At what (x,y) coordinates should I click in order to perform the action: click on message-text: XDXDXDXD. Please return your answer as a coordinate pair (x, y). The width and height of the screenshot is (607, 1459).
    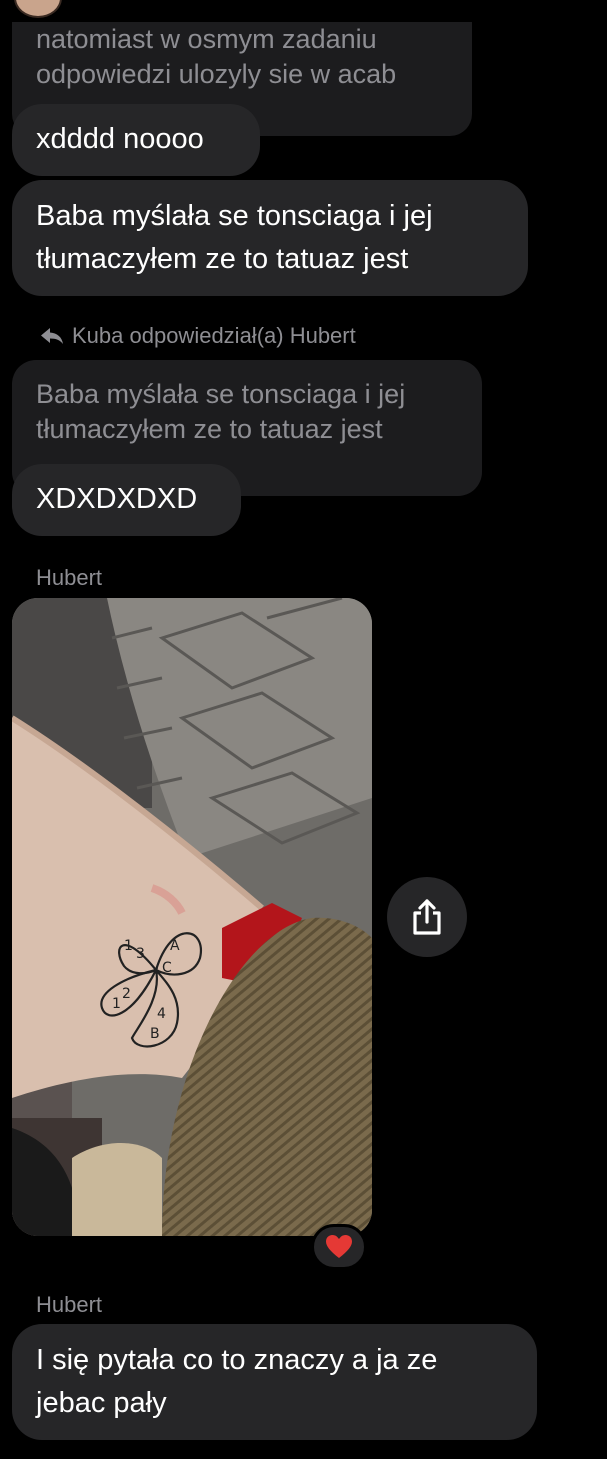
    Looking at the image, I should click on (117, 499).